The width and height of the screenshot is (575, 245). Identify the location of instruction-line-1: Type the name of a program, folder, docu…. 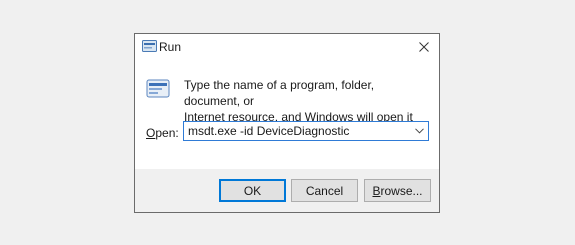
(279, 93).